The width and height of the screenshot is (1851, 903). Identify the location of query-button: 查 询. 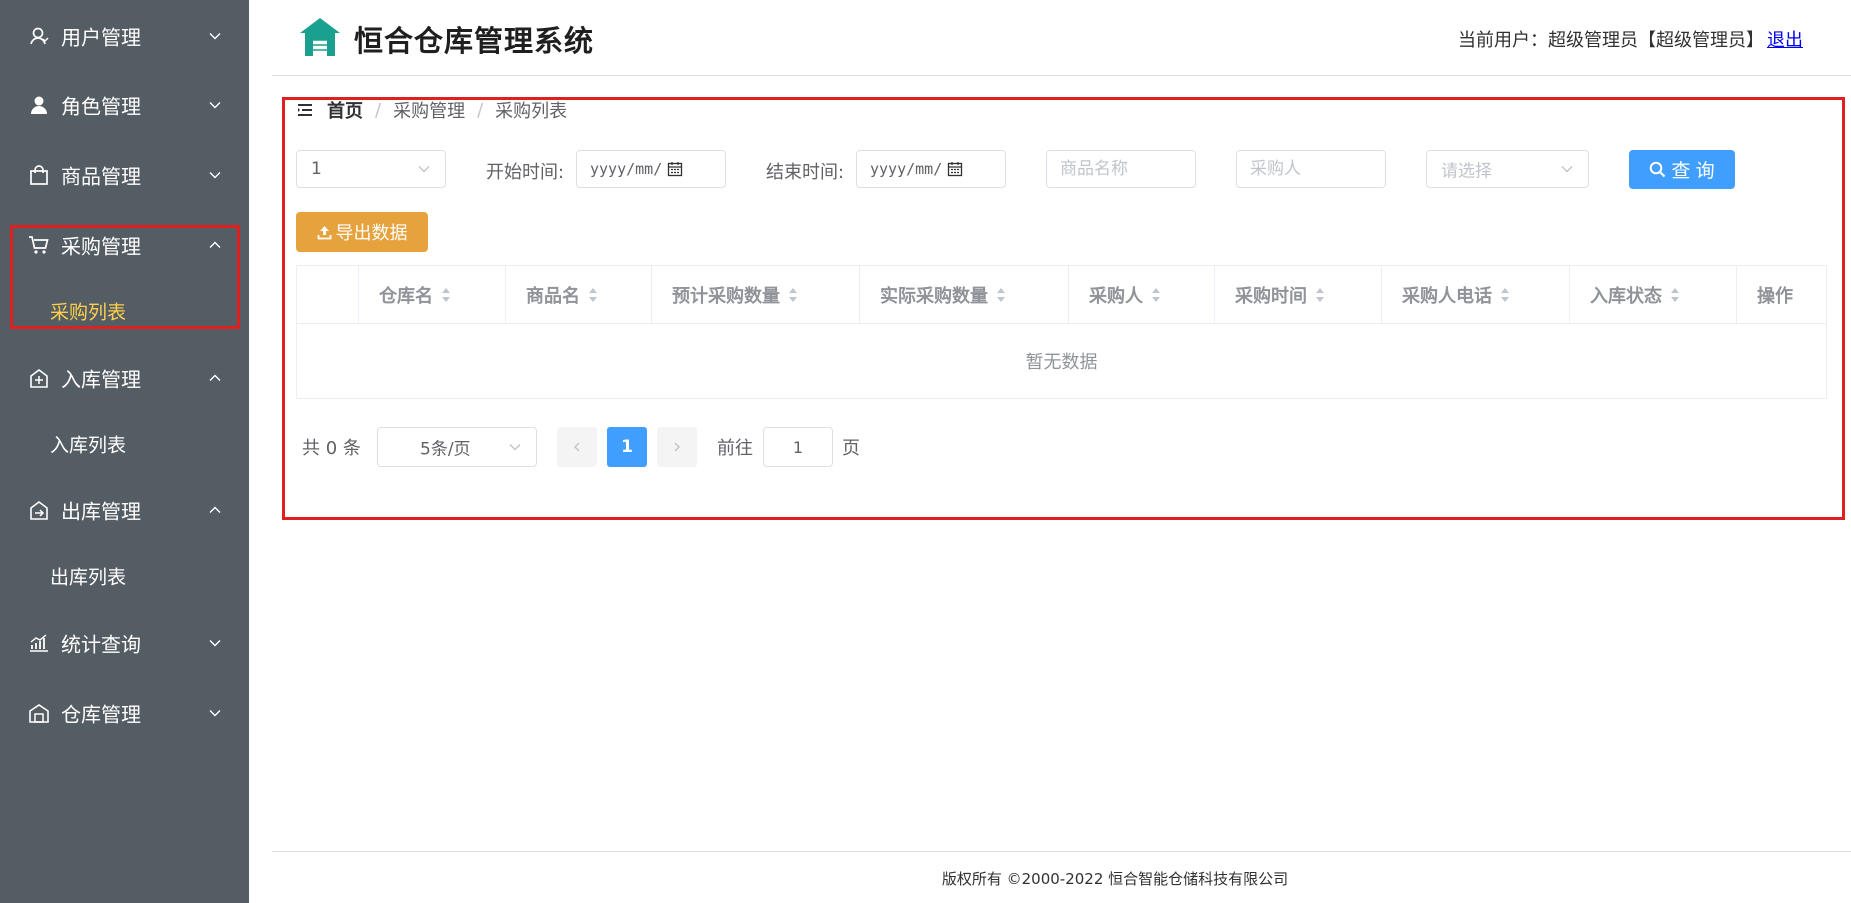
(1682, 169).